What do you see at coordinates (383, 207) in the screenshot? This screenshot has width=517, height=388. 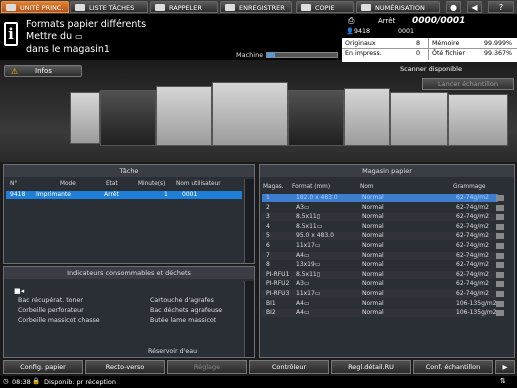 I see `paper-row: 2 A3▭ Normal 62-74g/m2` at bounding box center [383, 207].